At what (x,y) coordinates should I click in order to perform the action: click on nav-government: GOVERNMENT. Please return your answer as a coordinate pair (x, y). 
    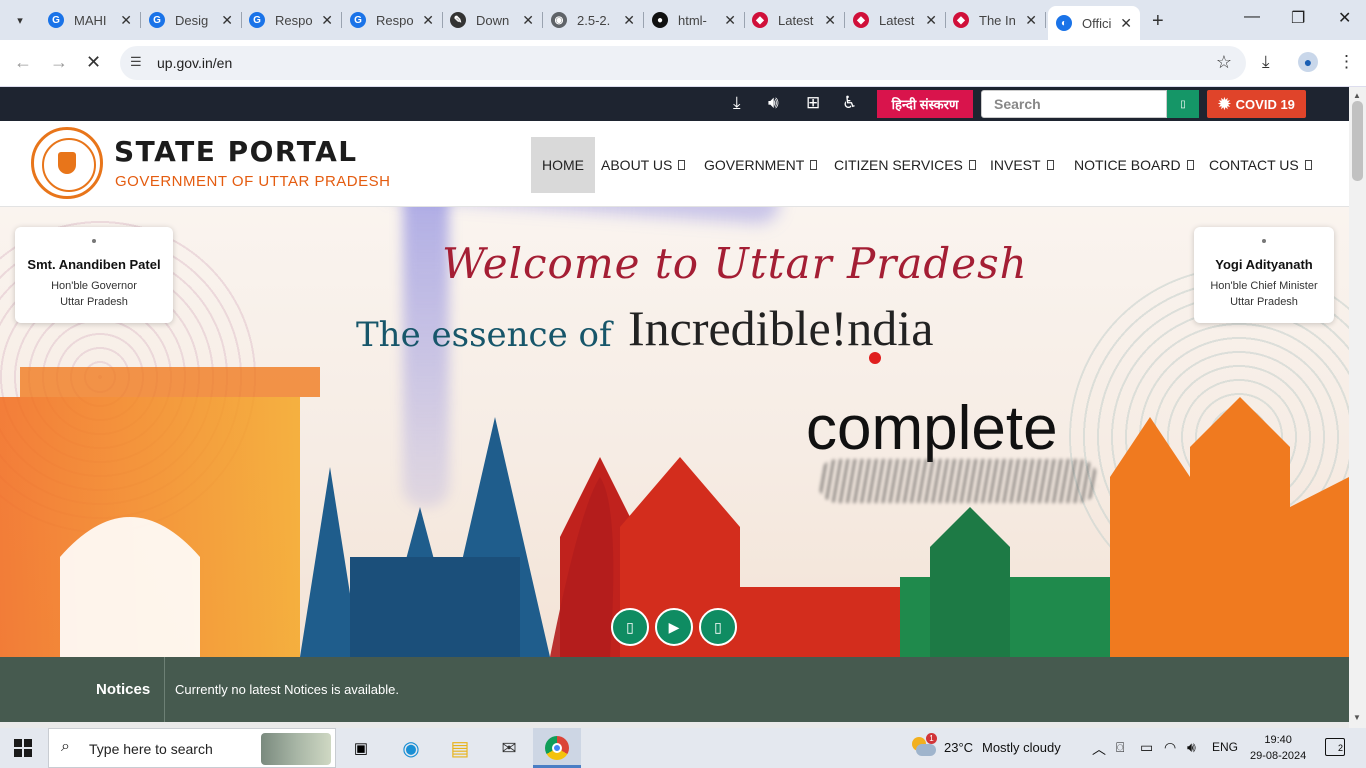
    Looking at the image, I should click on (761, 165).